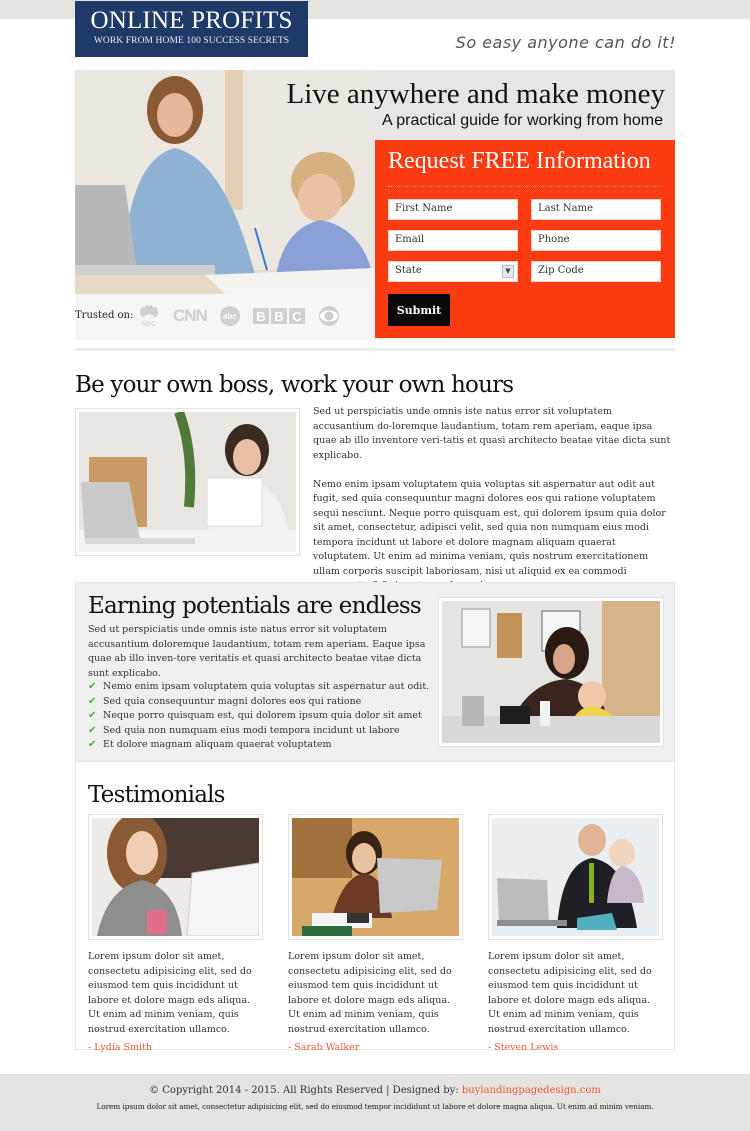  I want to click on man-baby-ironing-illustration, so click(575, 877).